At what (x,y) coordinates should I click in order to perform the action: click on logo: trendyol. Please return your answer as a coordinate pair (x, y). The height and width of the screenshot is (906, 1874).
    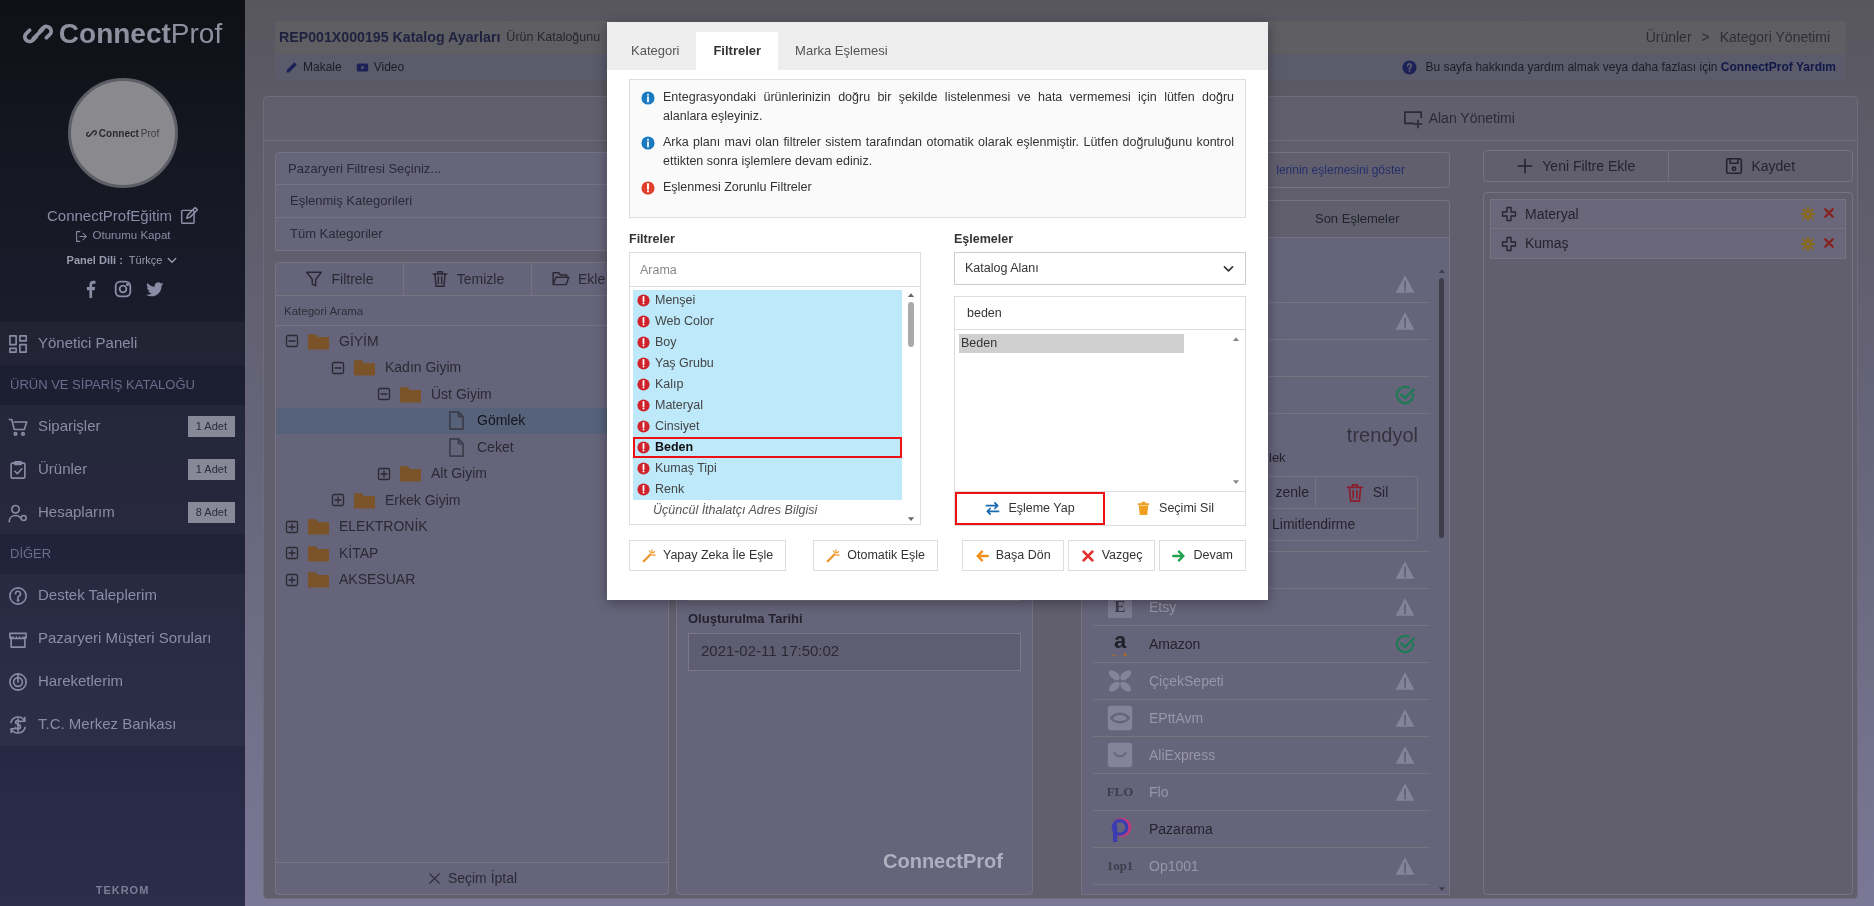
    Looking at the image, I should click on (1382, 435).